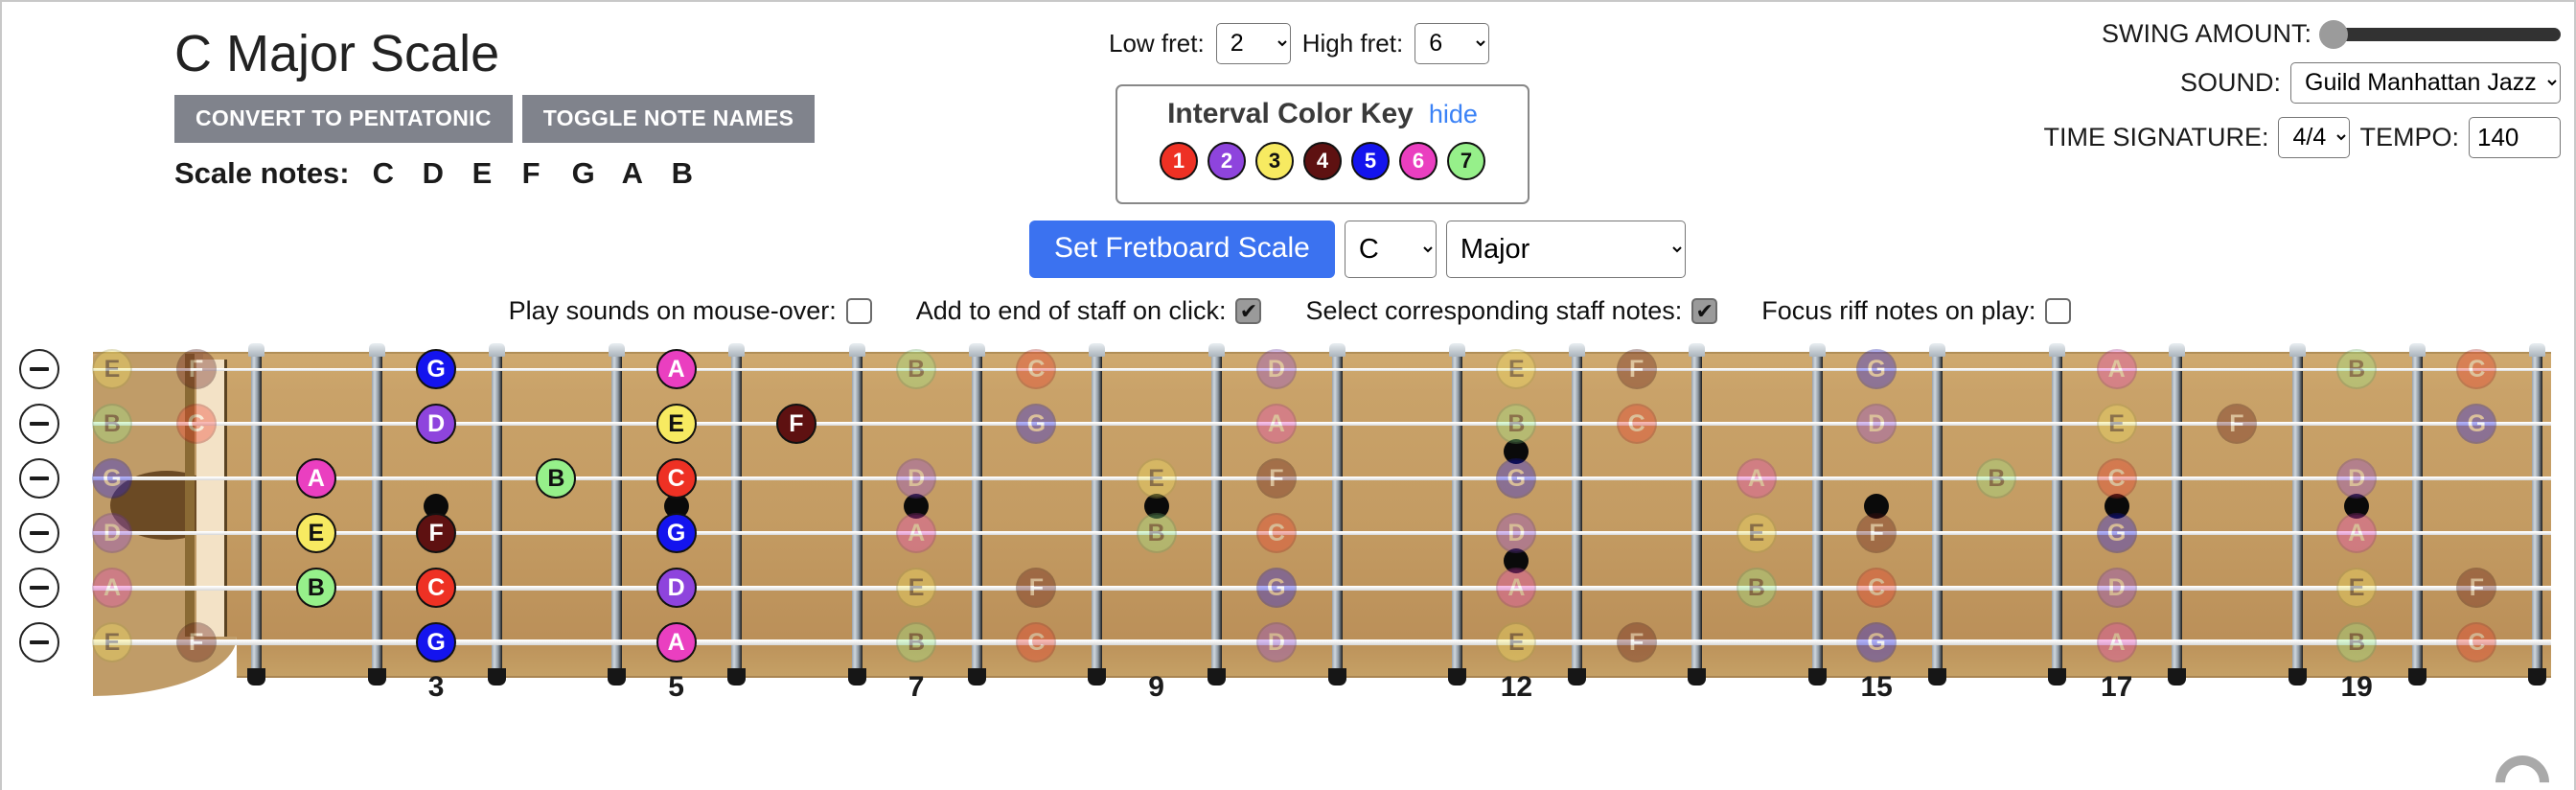 The height and width of the screenshot is (790, 2576). I want to click on note-marker-s2-f13-C: C, so click(1636, 424).